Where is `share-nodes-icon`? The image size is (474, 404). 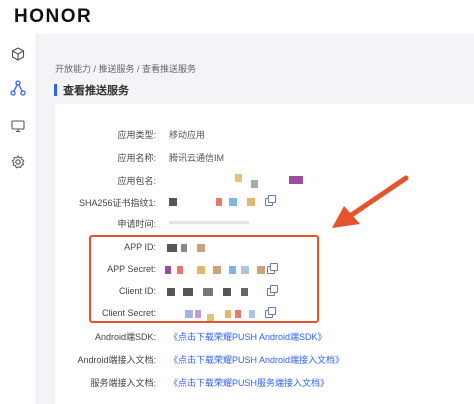 share-nodes-icon is located at coordinates (18, 88).